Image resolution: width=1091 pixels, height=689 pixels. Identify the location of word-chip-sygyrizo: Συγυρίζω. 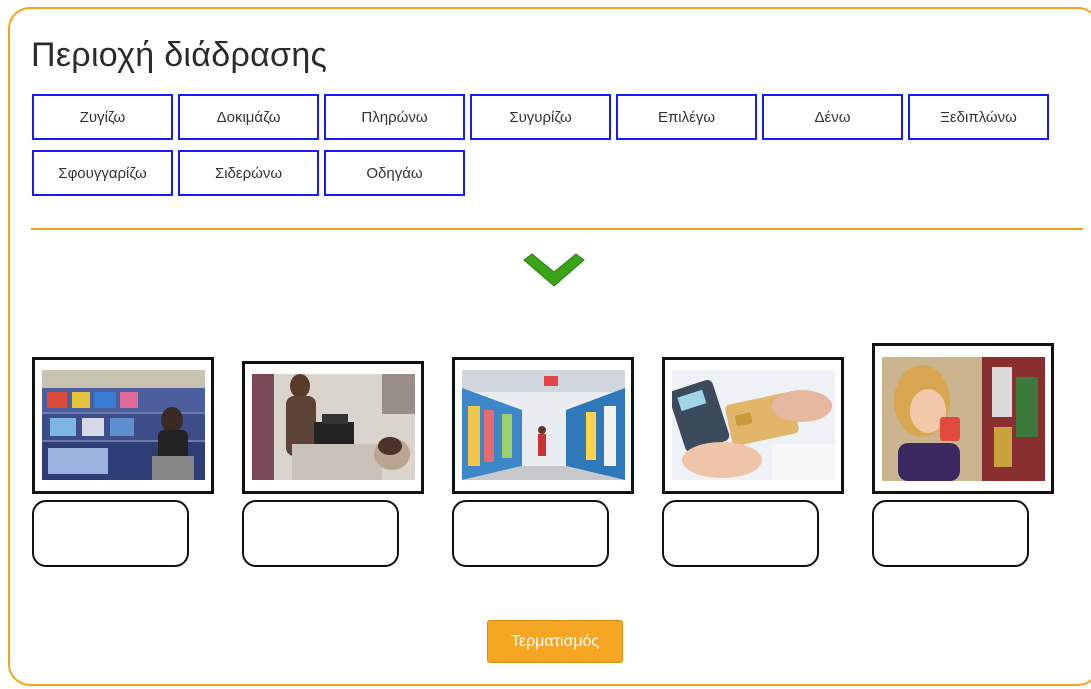
(540, 117).